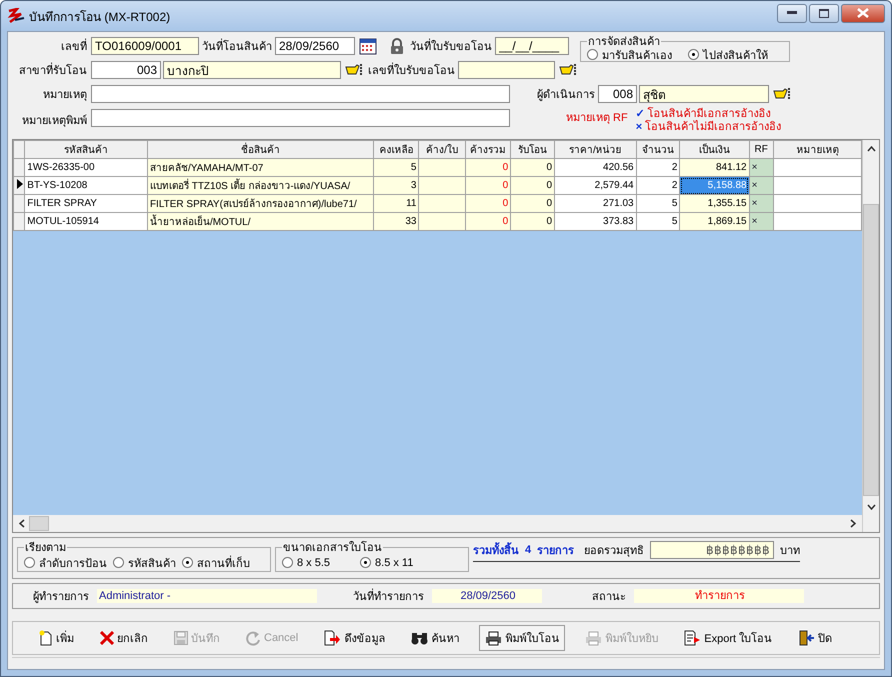  I want to click on close-button, so click(863, 13).